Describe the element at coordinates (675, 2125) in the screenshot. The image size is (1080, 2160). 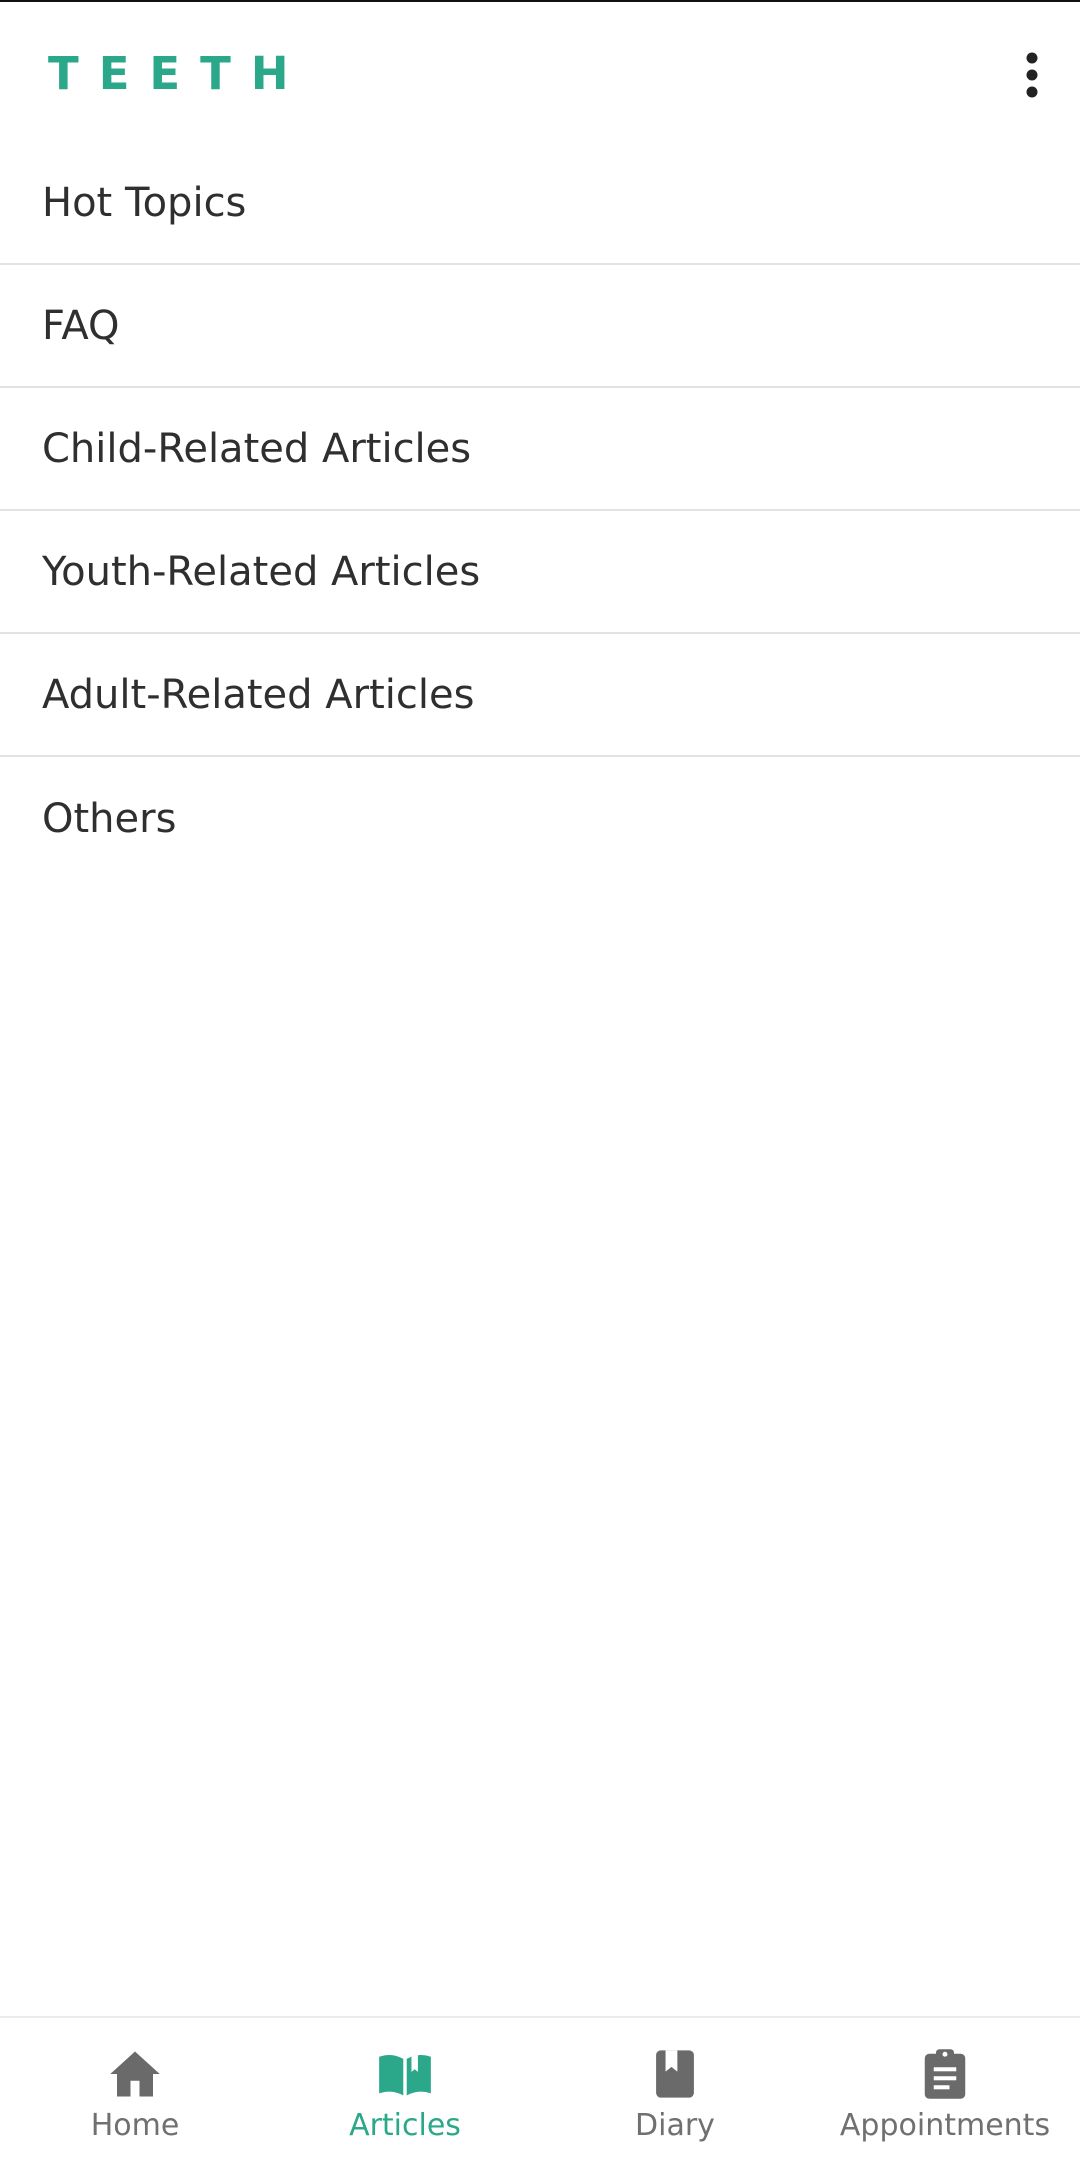
I see `nav-label: Diary` at that location.